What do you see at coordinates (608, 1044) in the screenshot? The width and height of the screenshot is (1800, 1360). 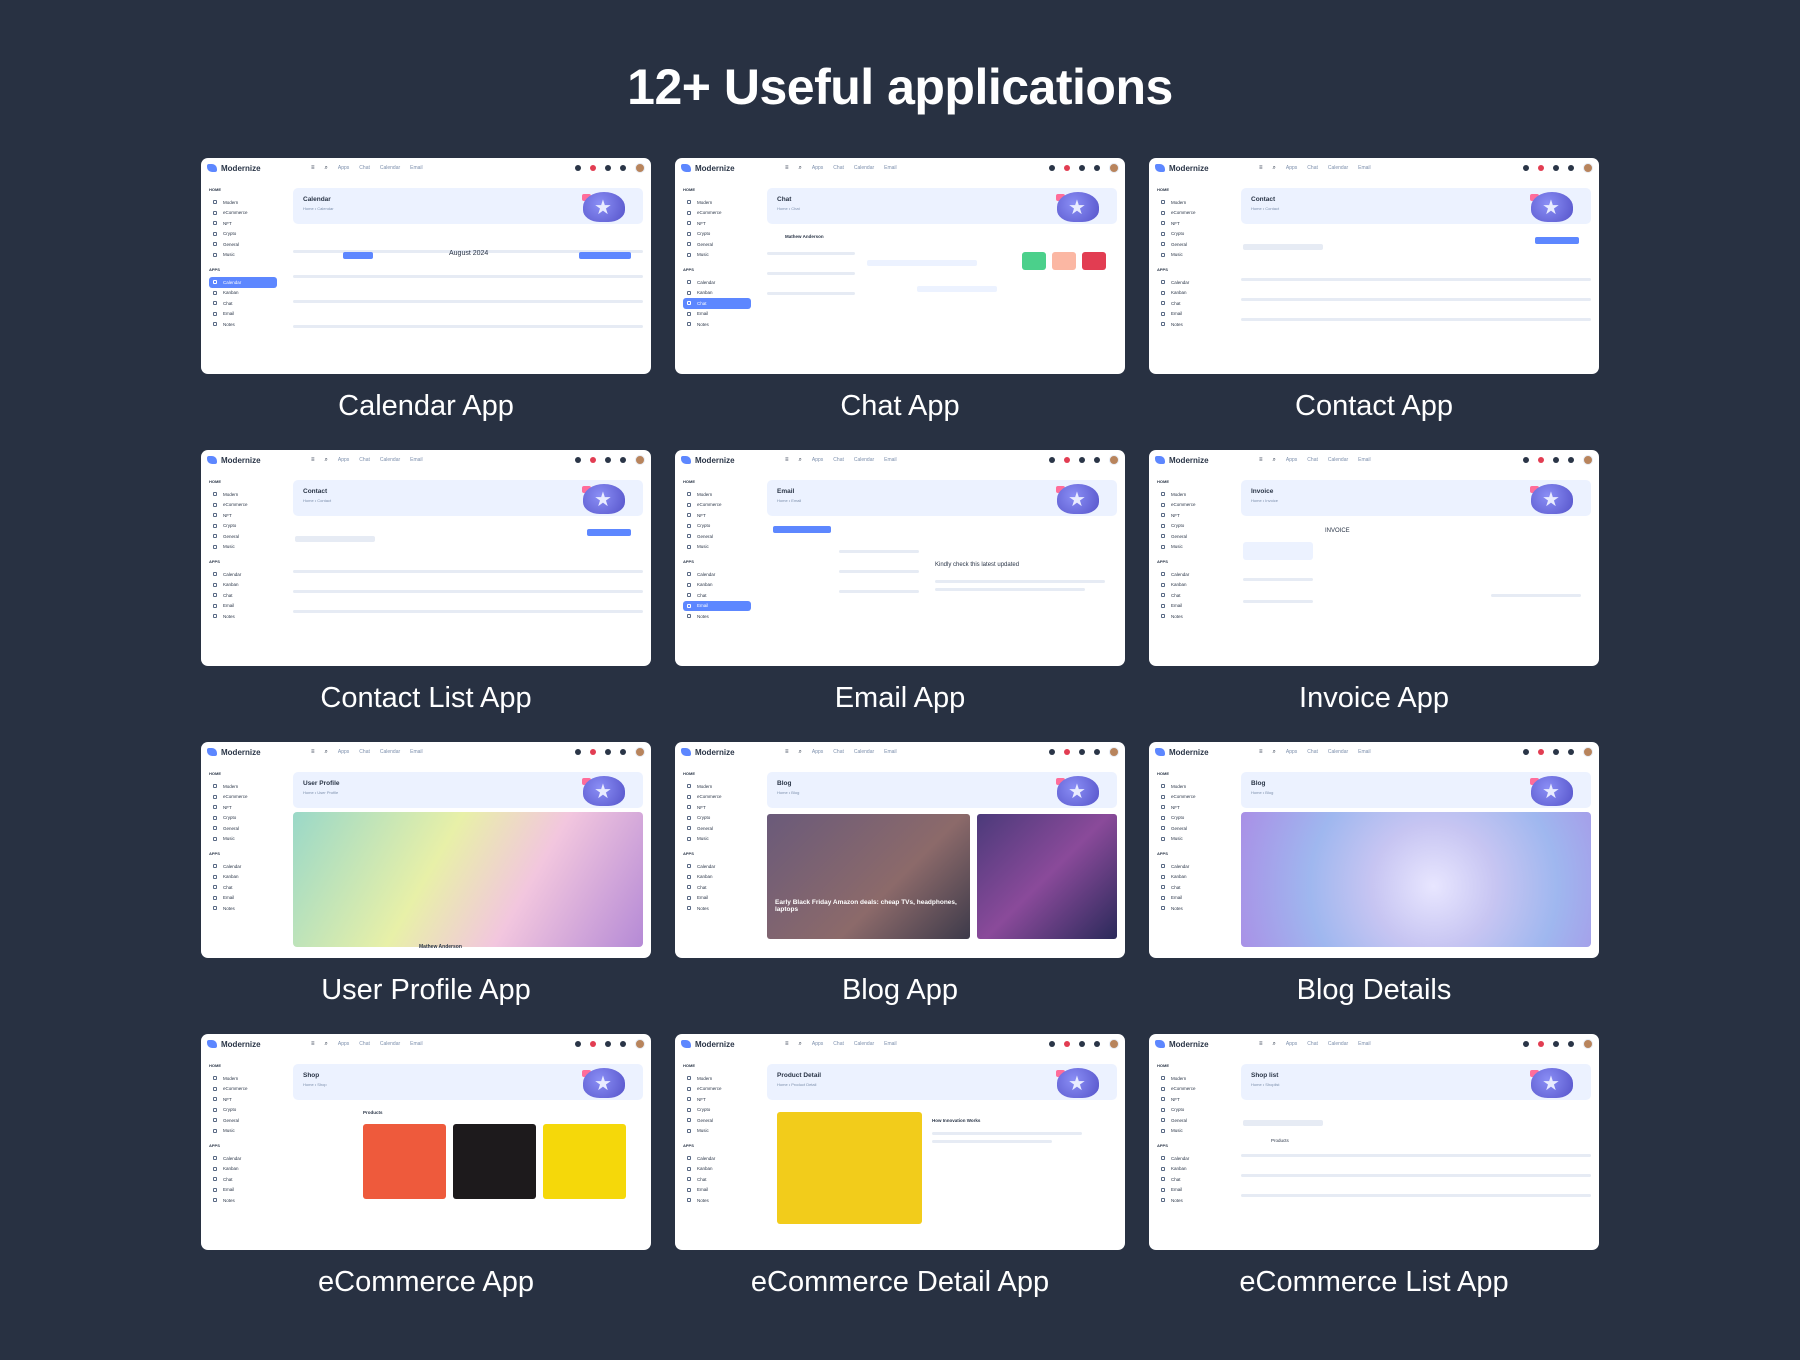 I see `cart-icon` at bounding box center [608, 1044].